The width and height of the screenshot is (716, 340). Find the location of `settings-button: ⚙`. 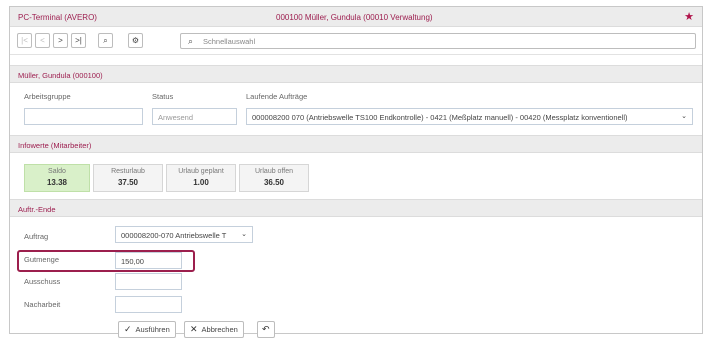

settings-button: ⚙ is located at coordinates (135, 40).